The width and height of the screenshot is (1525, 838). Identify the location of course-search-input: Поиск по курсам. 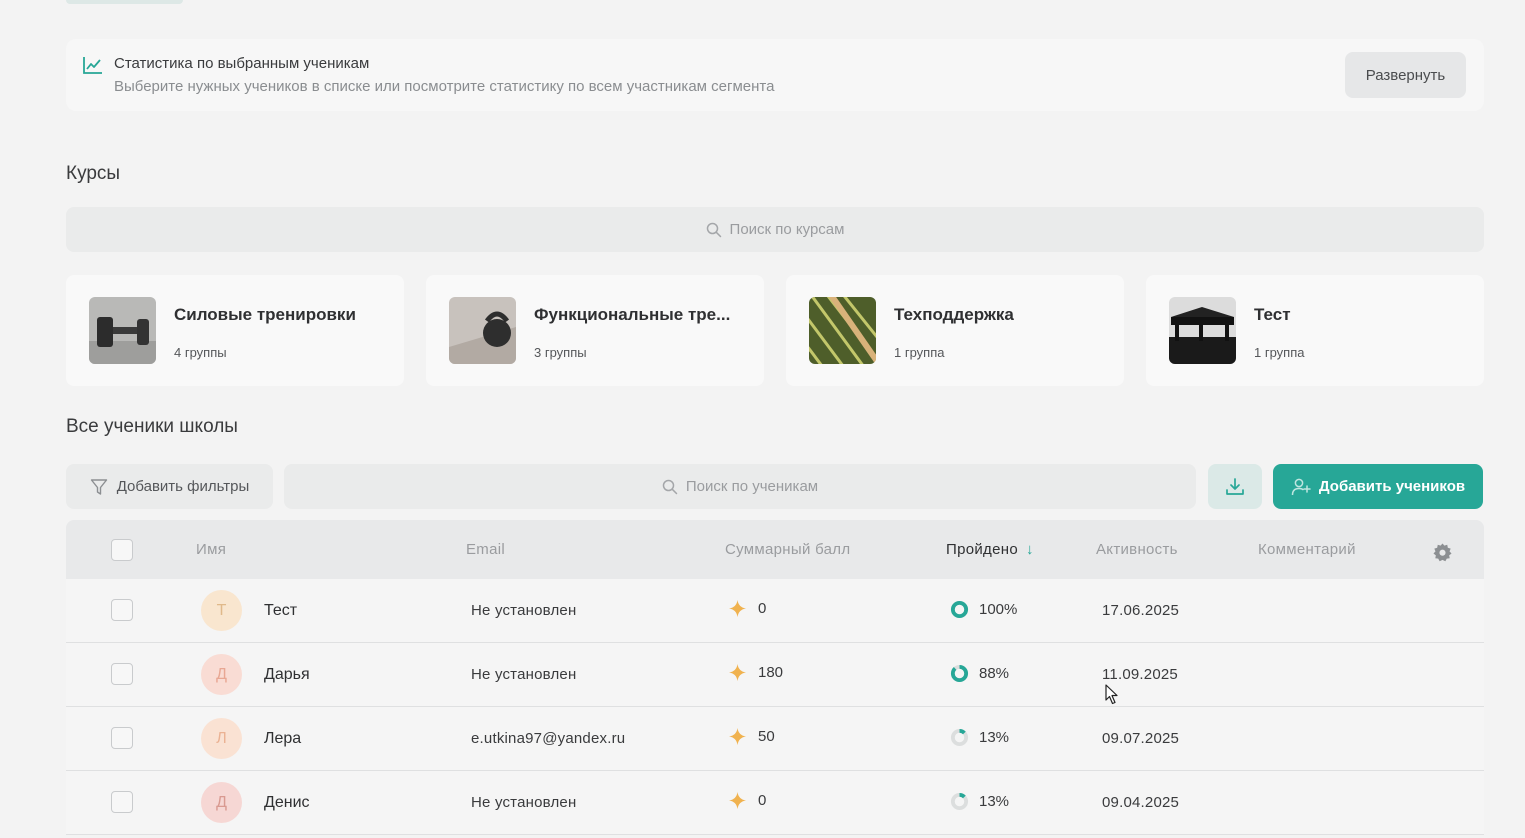
(775, 229).